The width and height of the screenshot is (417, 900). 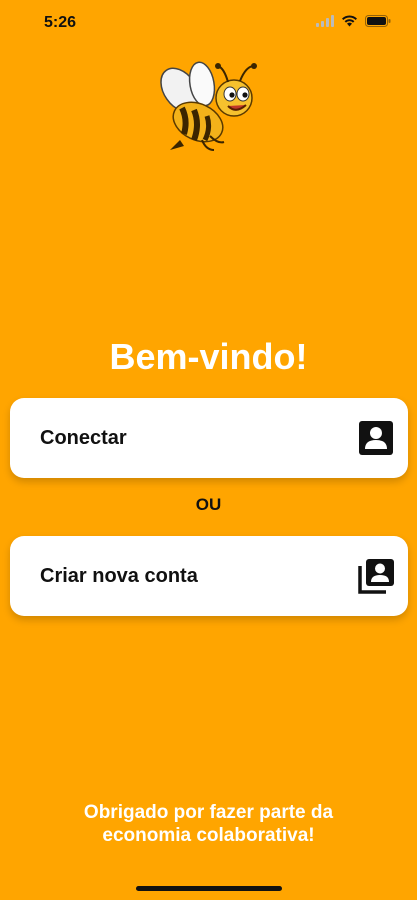 I want to click on person-badge-icon, so click(x=376, y=438).